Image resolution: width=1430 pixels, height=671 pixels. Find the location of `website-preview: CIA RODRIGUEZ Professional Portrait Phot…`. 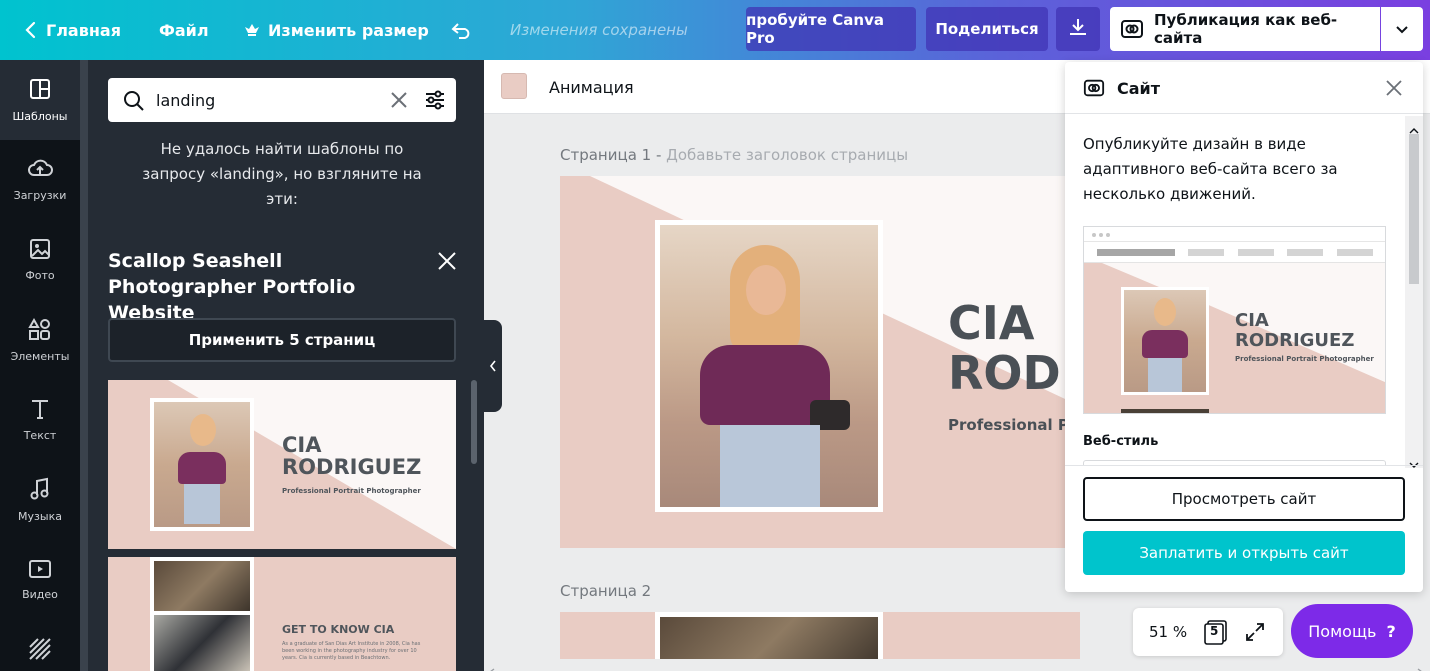

website-preview: CIA RODRIGUEZ Professional Portrait Phot… is located at coordinates (1234, 320).